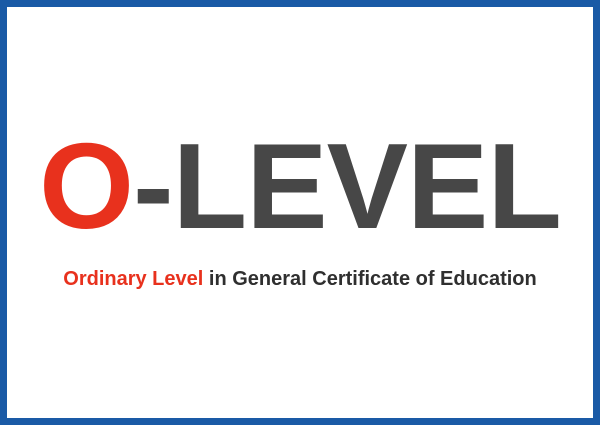 This screenshot has height=425, width=600. What do you see at coordinates (133, 279) in the screenshot?
I see `subtitle-highlight: Ordinary Level` at bounding box center [133, 279].